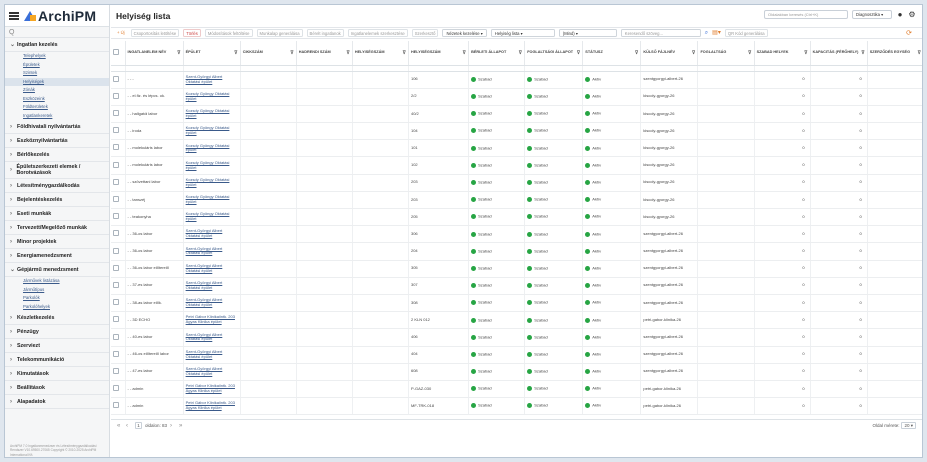  Describe the element at coordinates (228, 33) in the screenshot. I see `bulk-upload-button: Módosítások feltöltése` at that location.